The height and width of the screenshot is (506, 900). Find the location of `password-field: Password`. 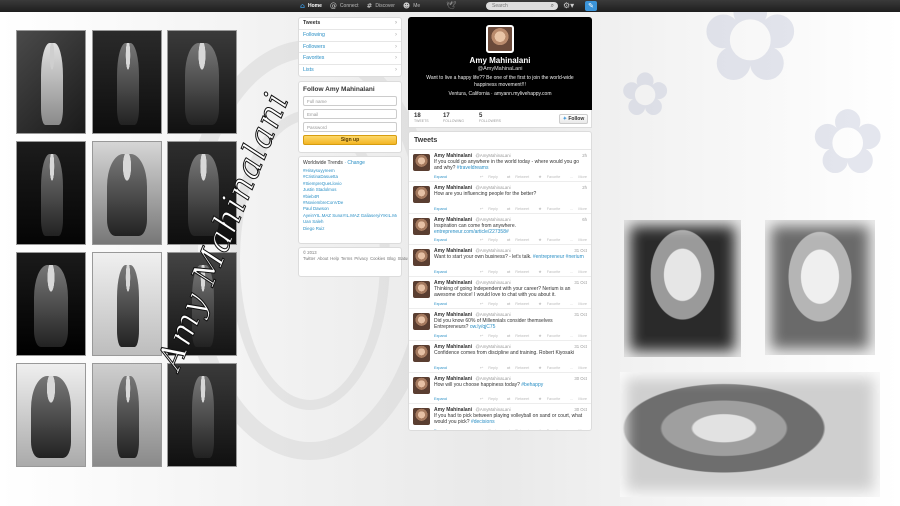

password-field: Password is located at coordinates (350, 127).